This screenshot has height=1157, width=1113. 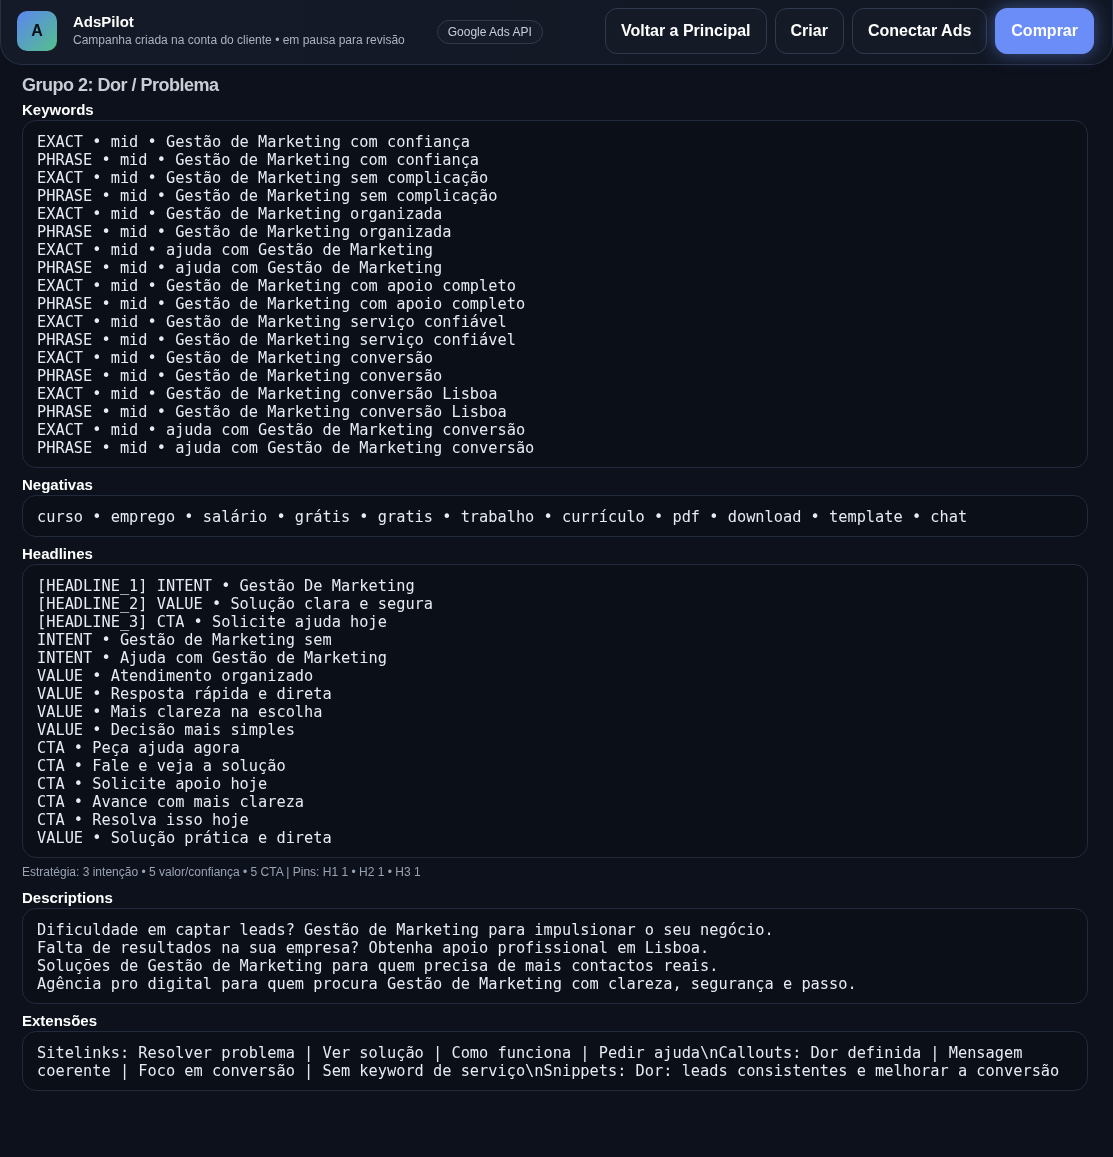 I want to click on section-title: Extensões, so click(x=60, y=1020).